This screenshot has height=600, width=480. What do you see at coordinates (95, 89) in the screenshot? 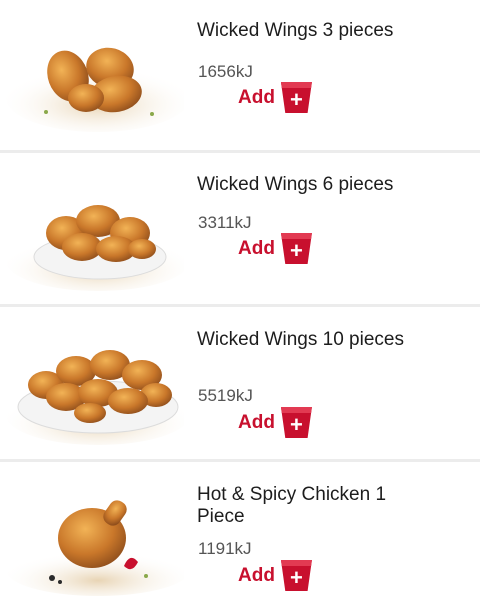
I see `wicked-wings-3-pieces-image` at bounding box center [95, 89].